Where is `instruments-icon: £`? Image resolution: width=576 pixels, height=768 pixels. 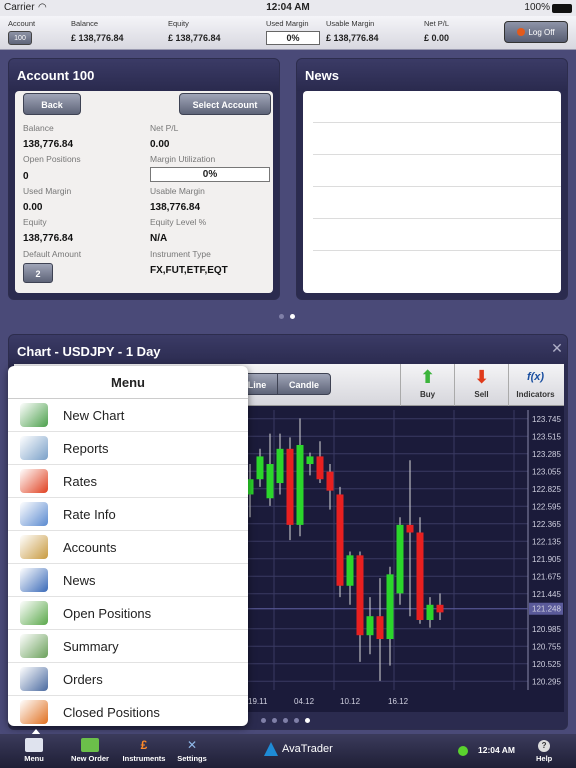 instruments-icon: £ is located at coordinates (144, 745).